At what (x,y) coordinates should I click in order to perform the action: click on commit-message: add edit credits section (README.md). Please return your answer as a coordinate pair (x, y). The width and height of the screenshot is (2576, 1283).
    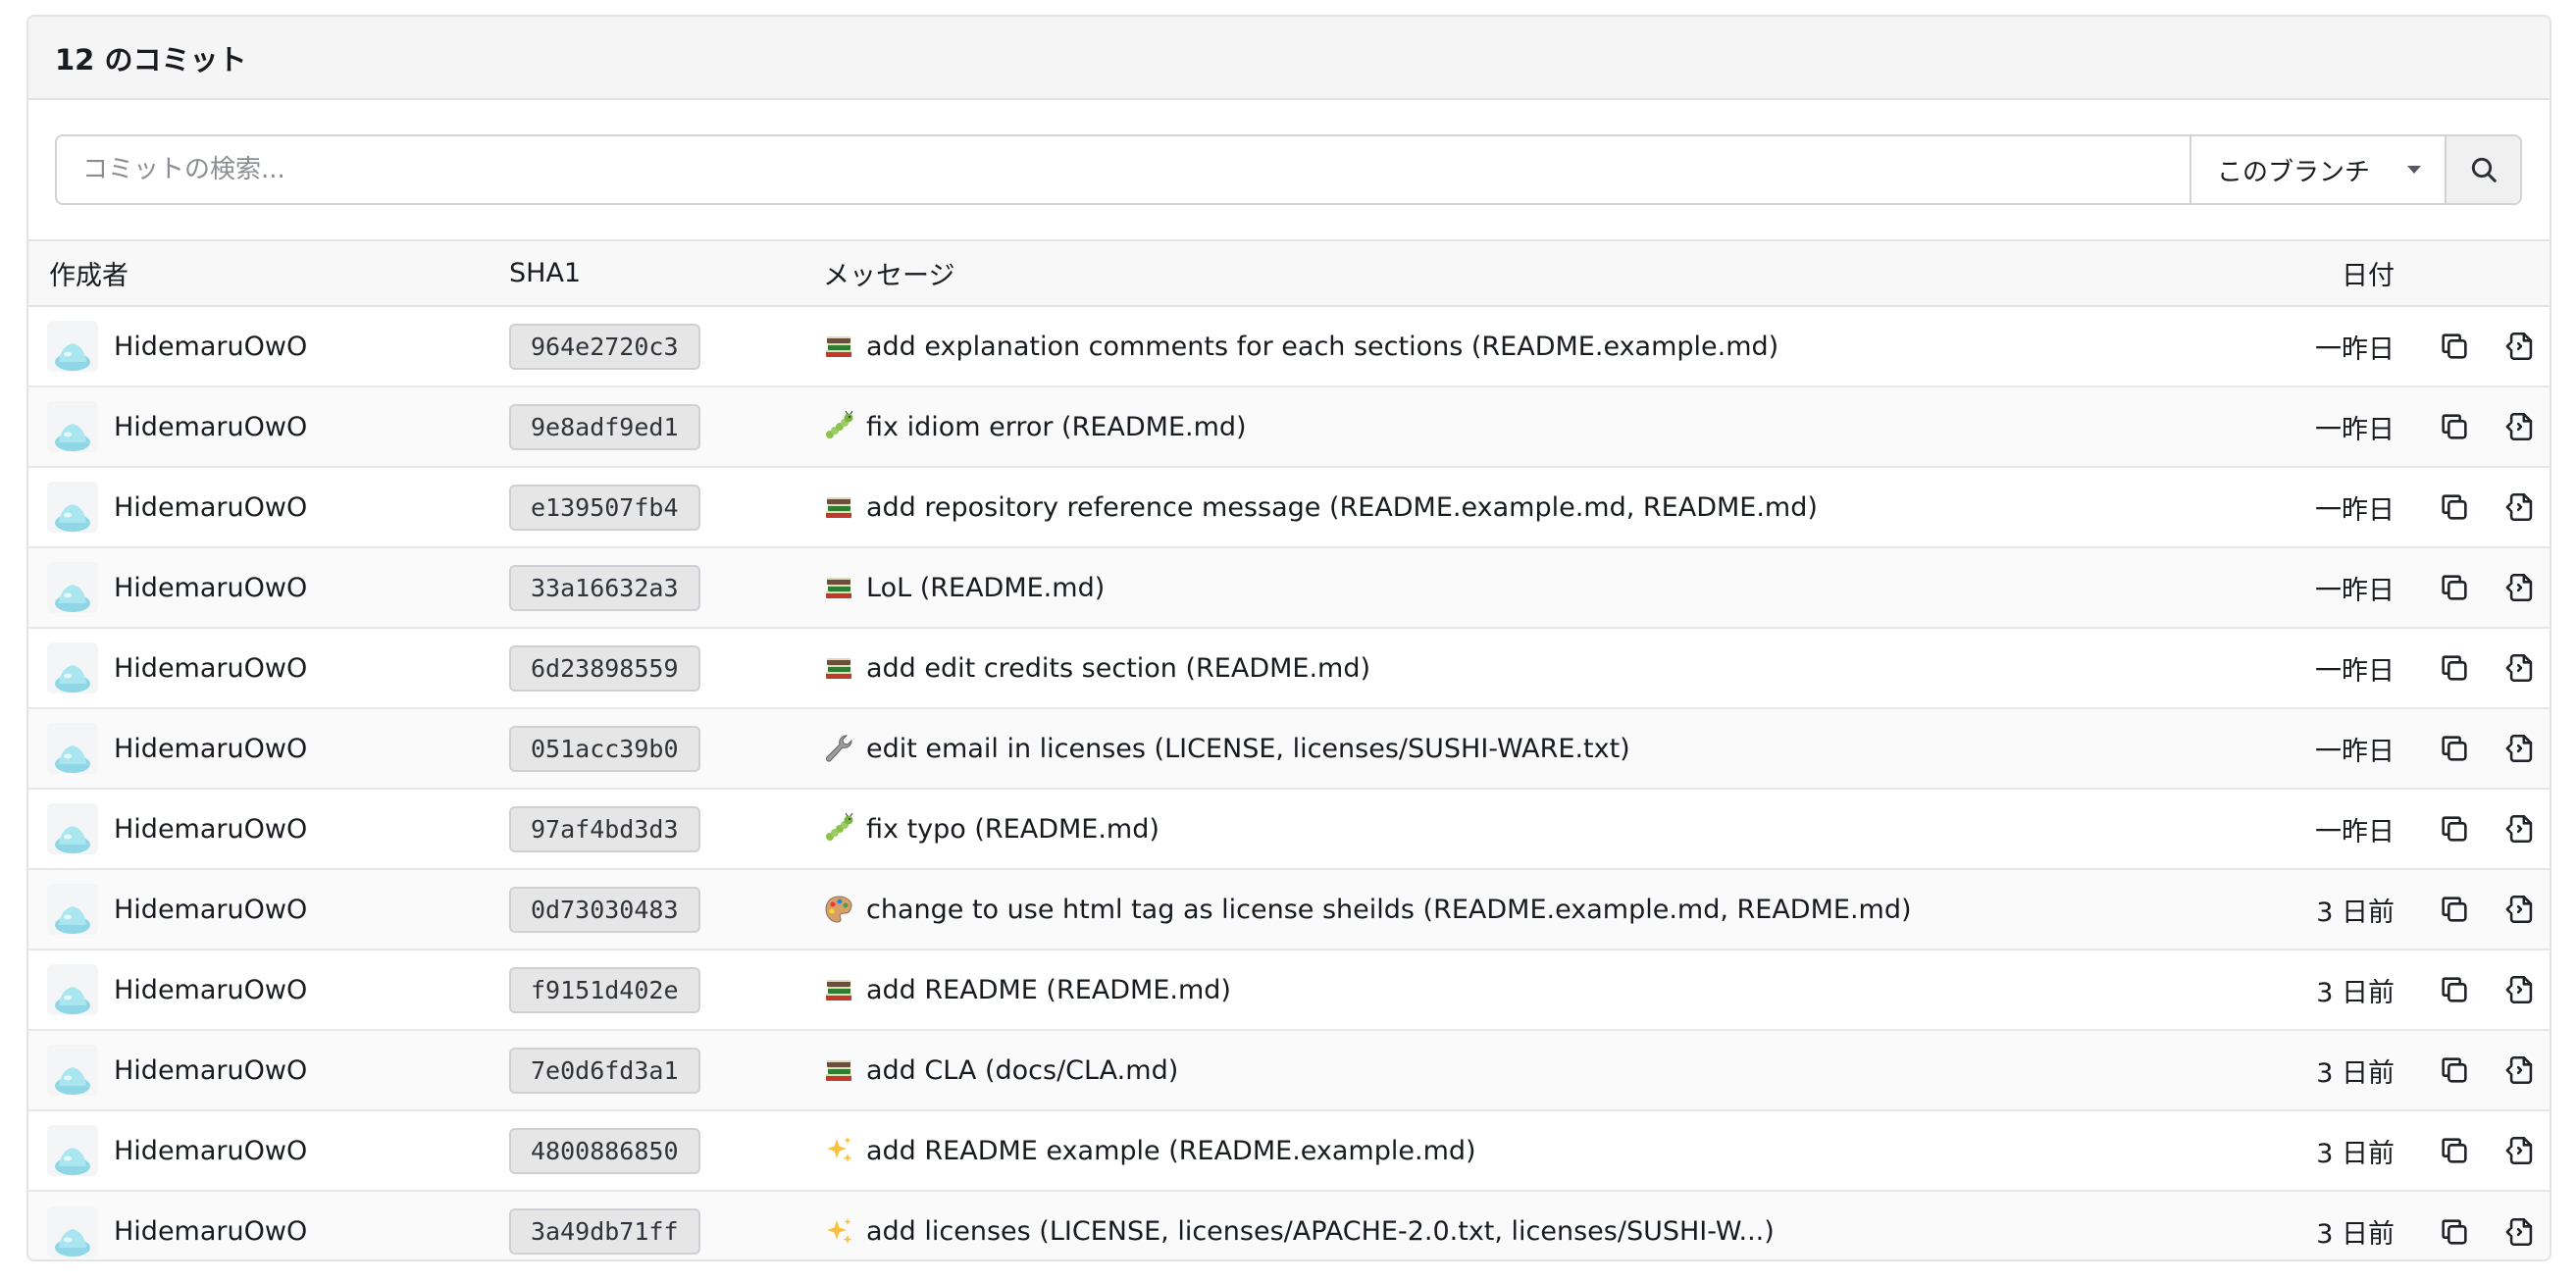
    Looking at the image, I should click on (1118, 668).